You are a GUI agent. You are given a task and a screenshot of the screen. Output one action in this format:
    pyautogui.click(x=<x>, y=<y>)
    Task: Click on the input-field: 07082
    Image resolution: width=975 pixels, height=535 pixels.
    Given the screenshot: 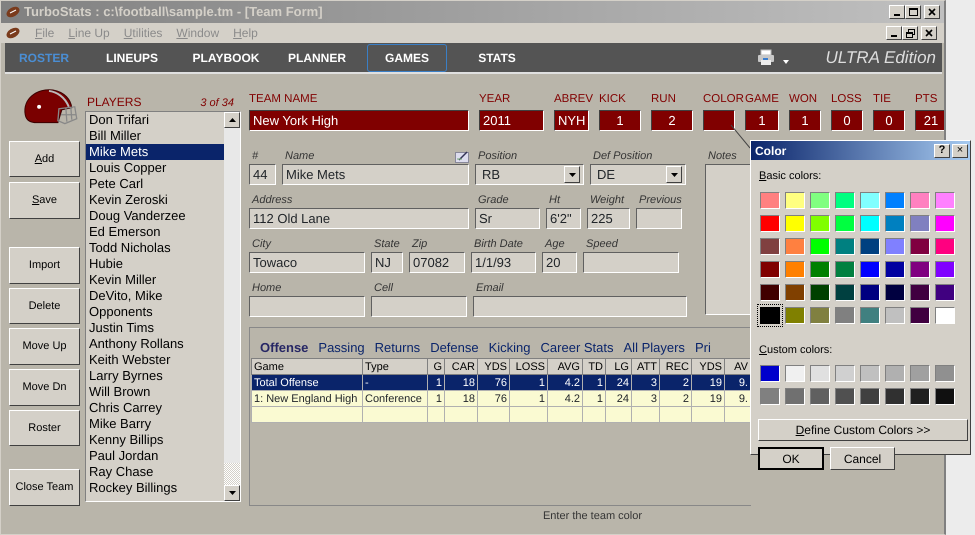 What is the action you would take?
    pyautogui.click(x=437, y=262)
    